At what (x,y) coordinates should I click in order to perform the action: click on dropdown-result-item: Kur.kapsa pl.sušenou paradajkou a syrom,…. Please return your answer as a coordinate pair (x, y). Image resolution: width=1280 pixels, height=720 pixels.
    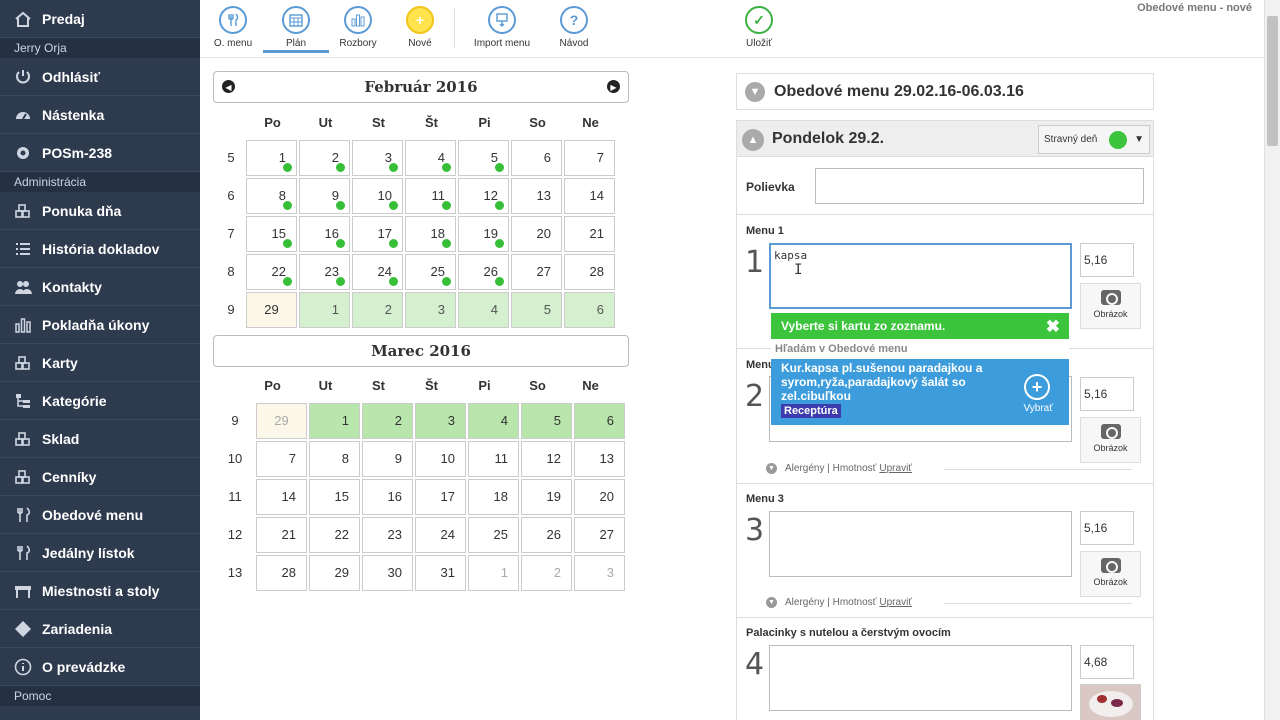
    Looking at the image, I should click on (920, 392).